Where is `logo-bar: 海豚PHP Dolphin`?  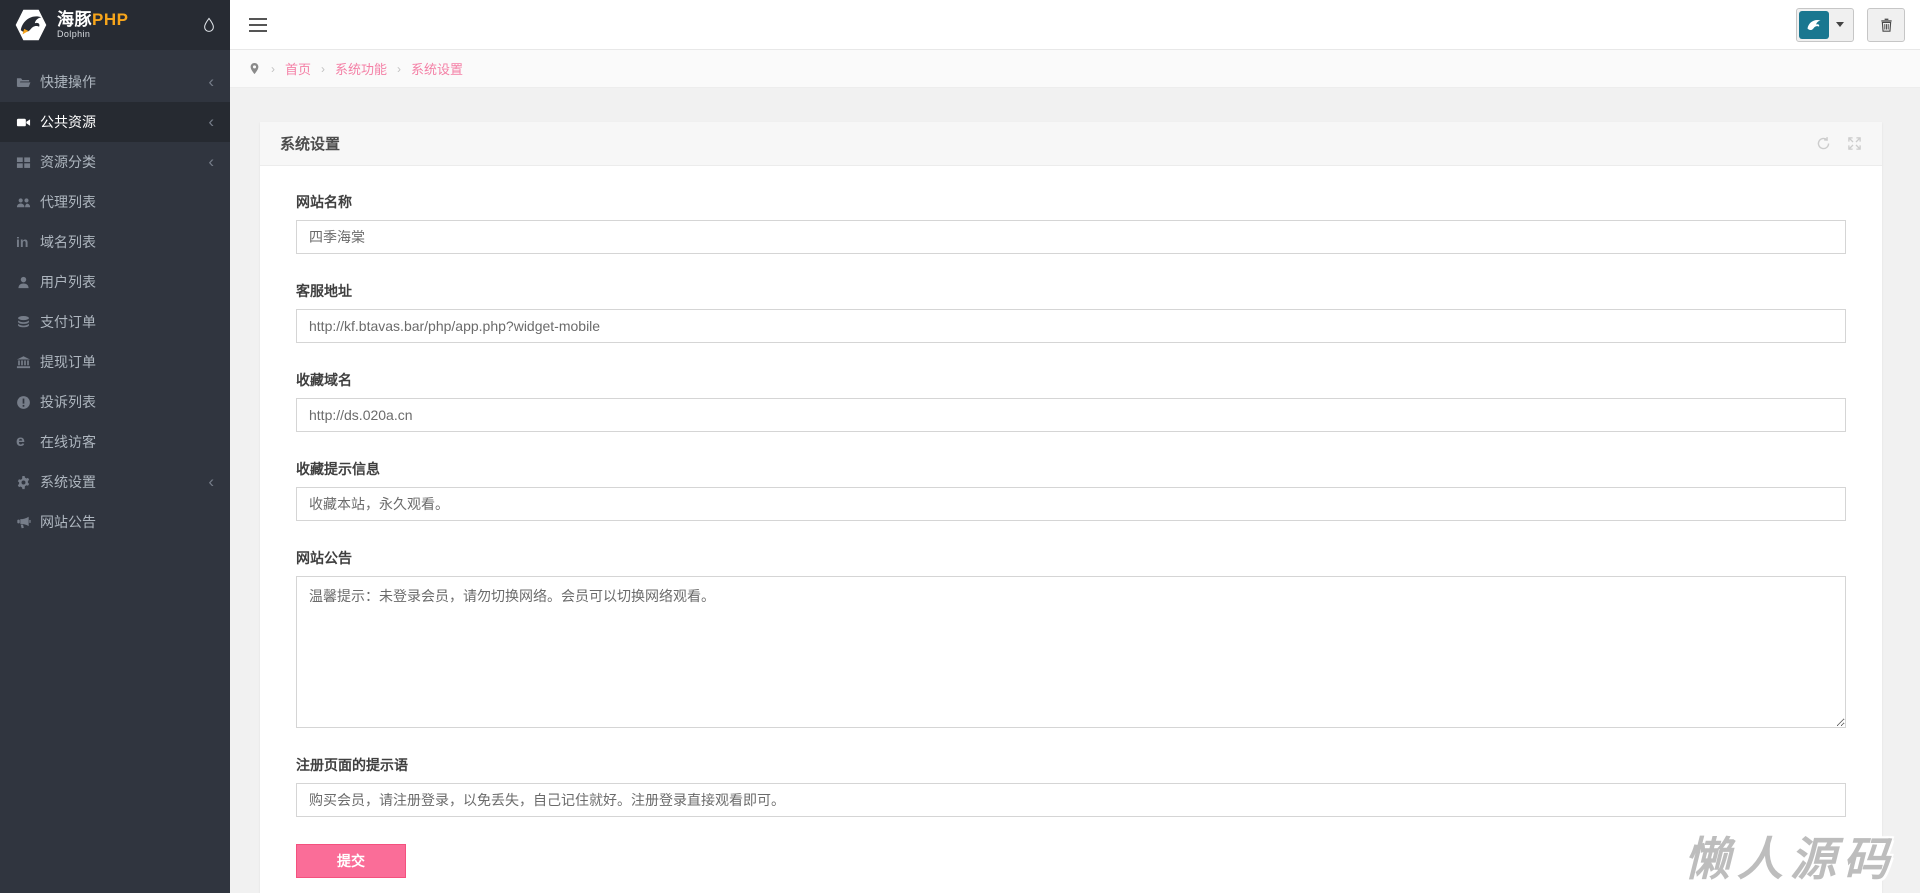
logo-bar: 海豚PHP Dolphin is located at coordinates (115, 25).